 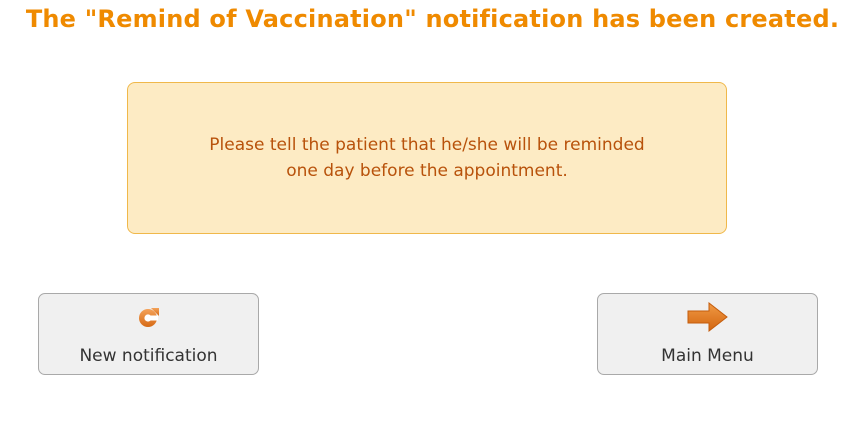 I want to click on main-menu-button: Main Menu, so click(x=707, y=334).